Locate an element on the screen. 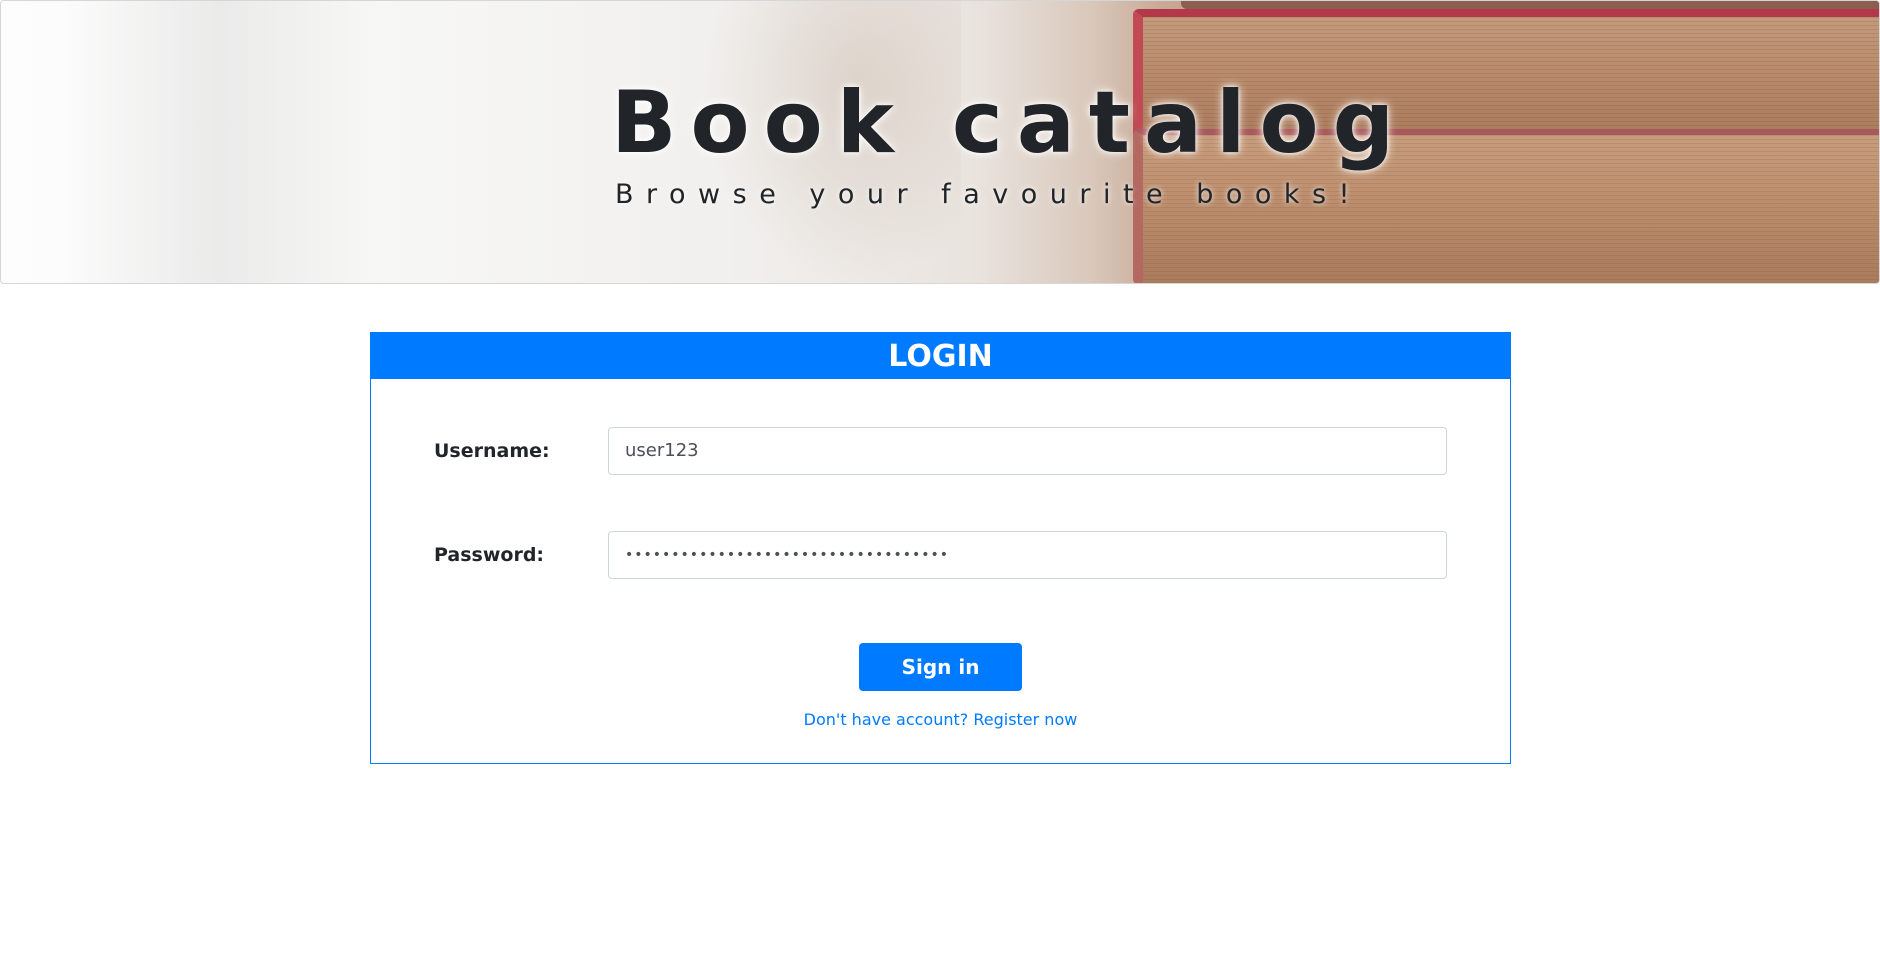 This screenshot has width=1880, height=970. sign-in-button: Sign in is located at coordinates (940, 667).